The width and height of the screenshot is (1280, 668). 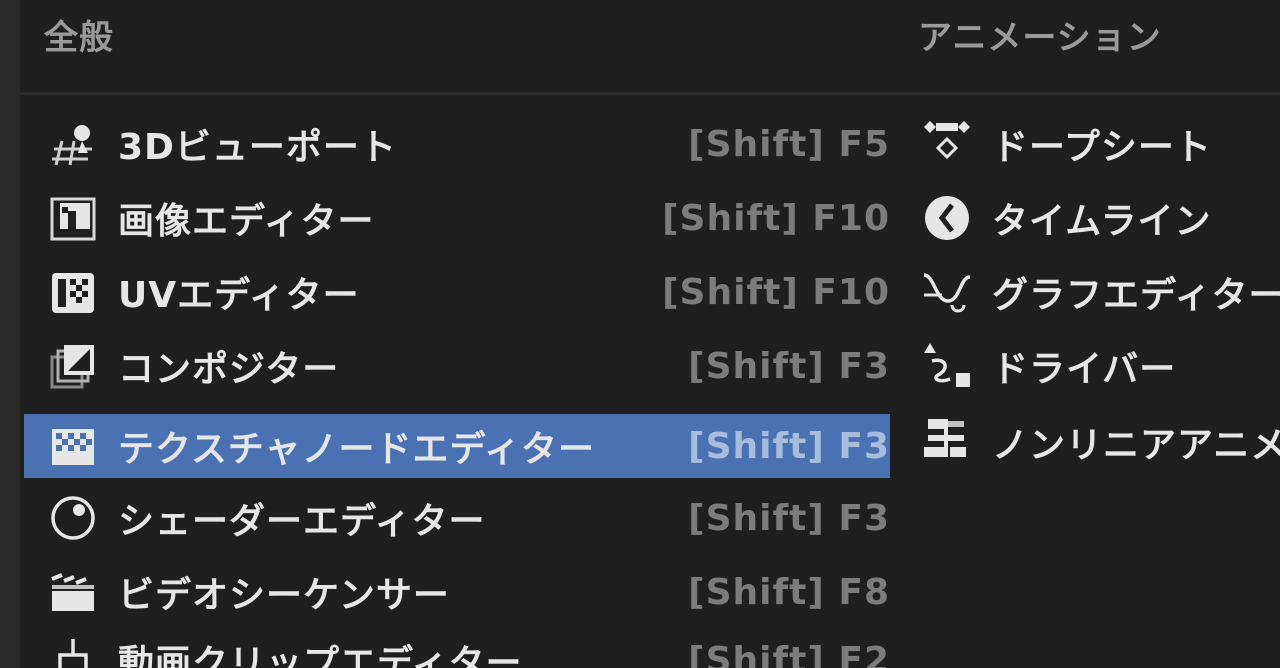 I want to click on menu-item-nonlinear-animation: ノンリニアアニメーション, so click(x=1100, y=442).